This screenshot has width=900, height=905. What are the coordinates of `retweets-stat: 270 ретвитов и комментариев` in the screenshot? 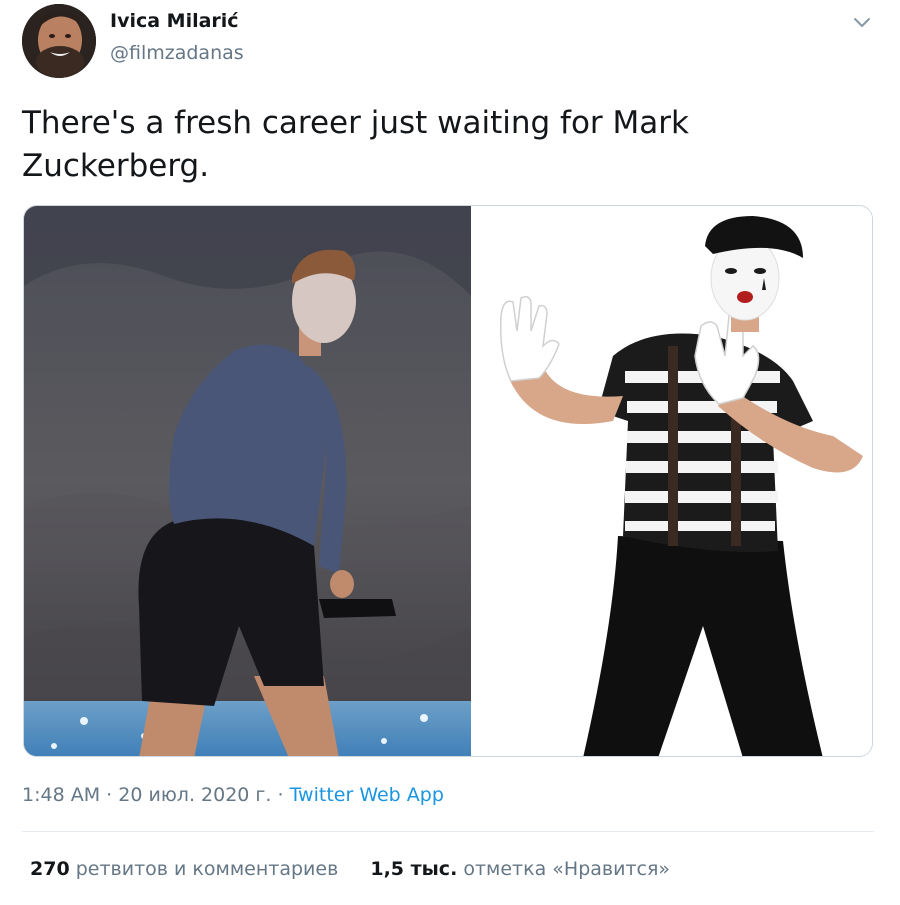 It's located at (184, 869).